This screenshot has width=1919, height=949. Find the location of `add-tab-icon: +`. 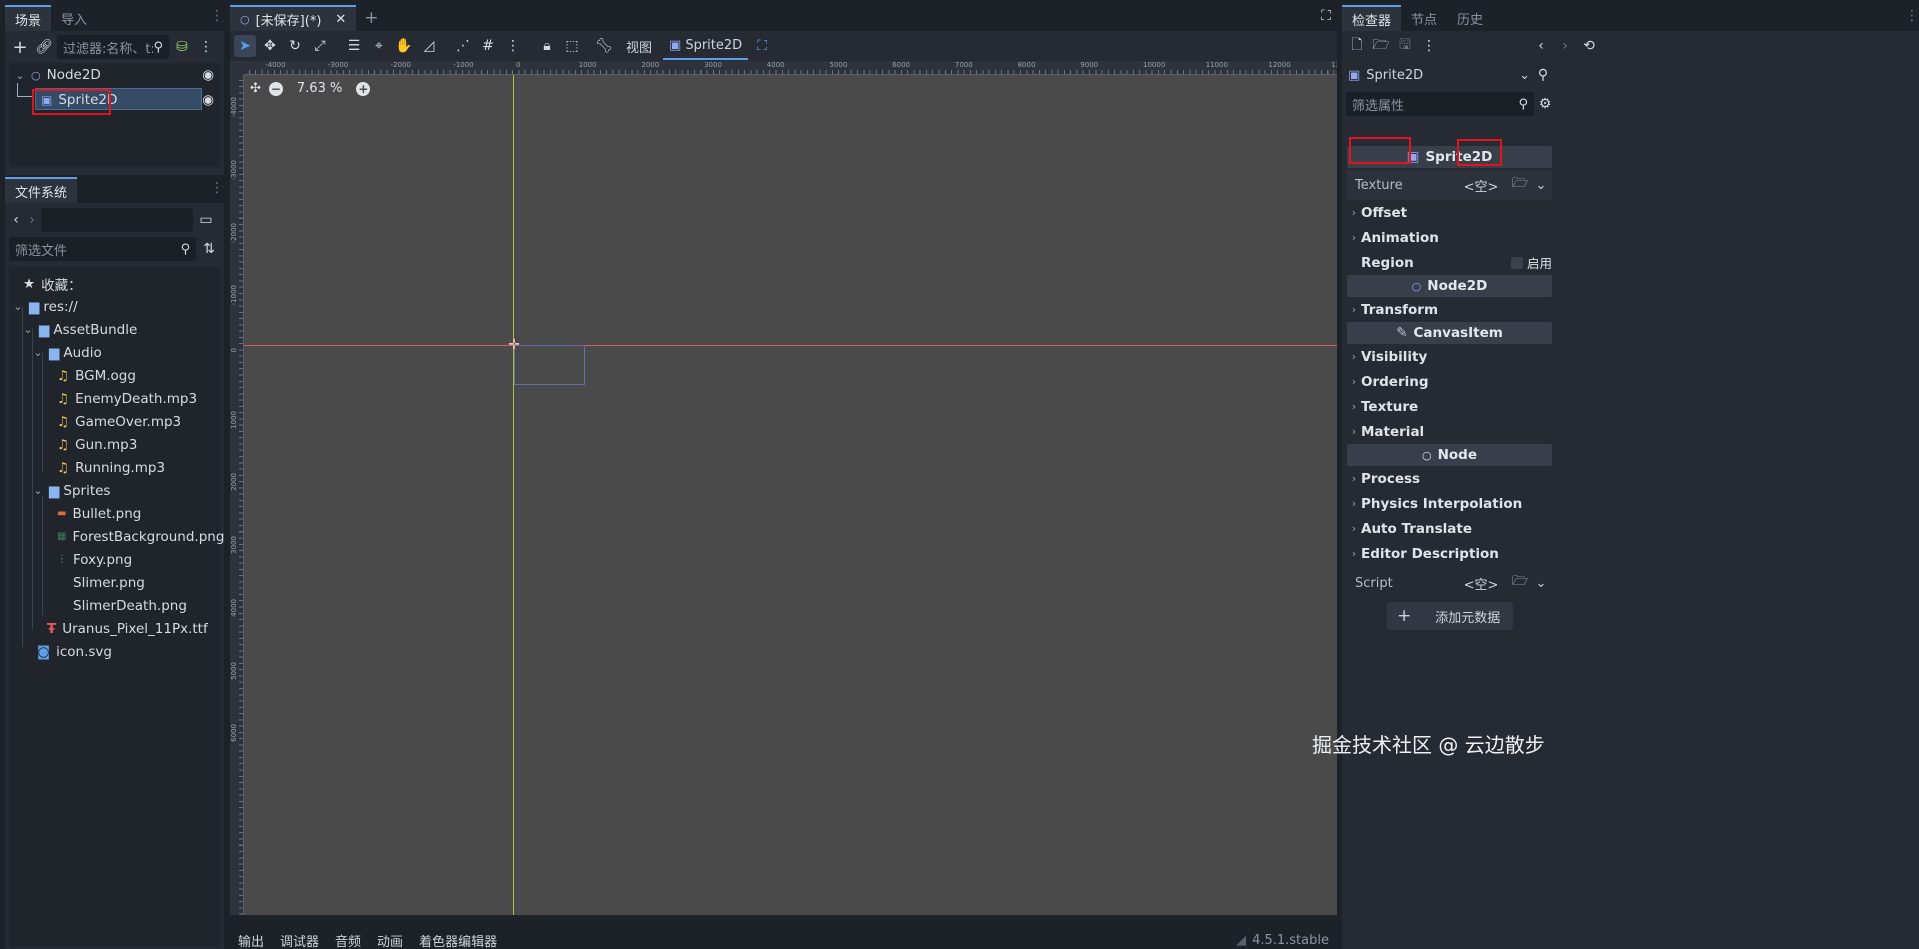

add-tab-icon: + is located at coordinates (371, 18).